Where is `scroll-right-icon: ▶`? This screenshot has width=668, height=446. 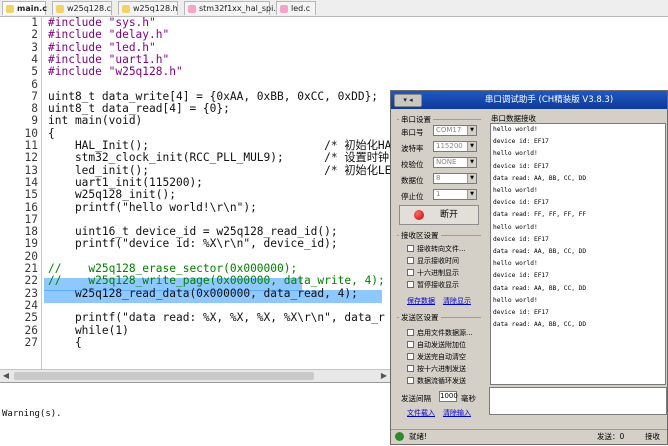
scroll-right-icon: ▶ is located at coordinates (384, 376).